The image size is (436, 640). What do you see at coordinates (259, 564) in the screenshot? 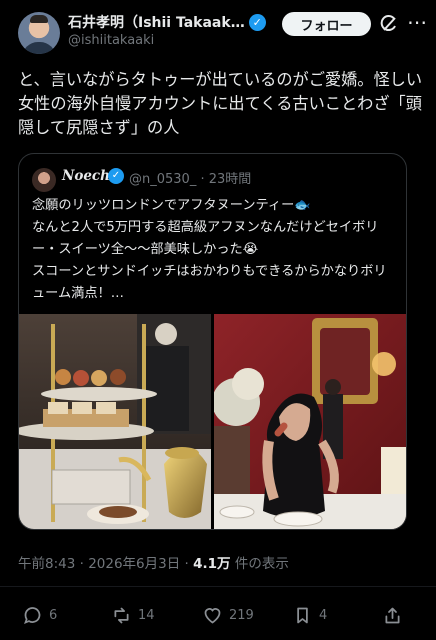
I see `views-label: 件の表示` at bounding box center [259, 564].